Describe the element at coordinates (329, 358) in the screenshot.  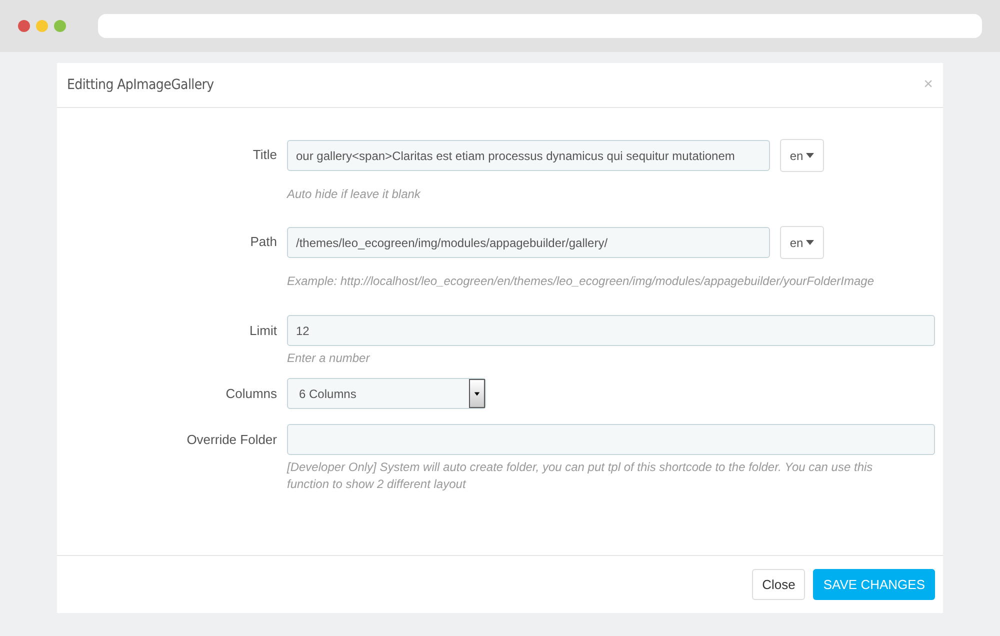
I see `help-text: Enter a number` at that location.